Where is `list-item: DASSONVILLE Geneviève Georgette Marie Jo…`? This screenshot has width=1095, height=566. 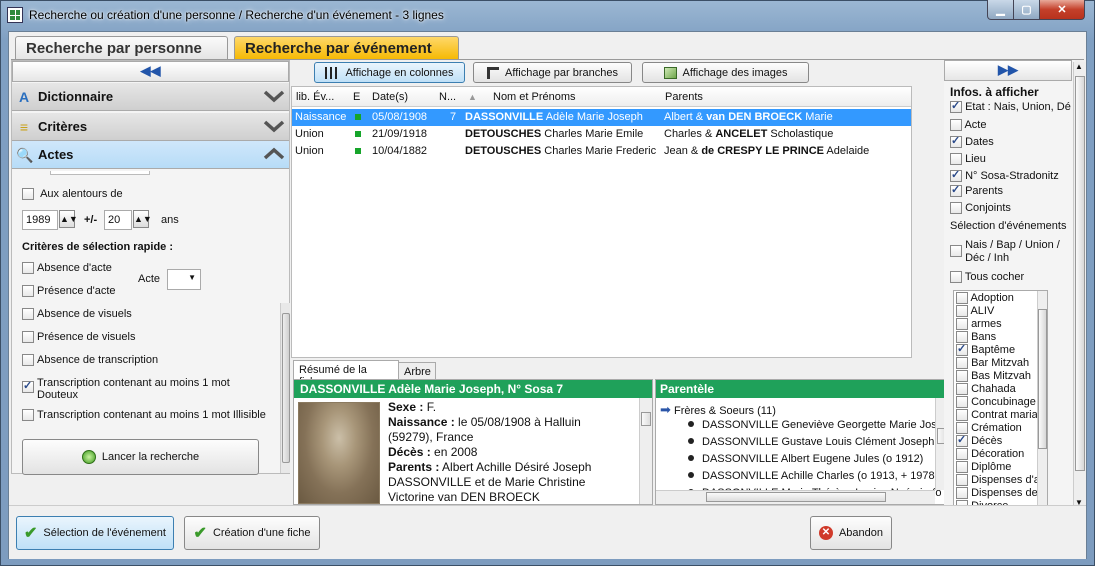
list-item: DASSONVILLE Geneviève Georgette Marie Jo… is located at coordinates (801, 425).